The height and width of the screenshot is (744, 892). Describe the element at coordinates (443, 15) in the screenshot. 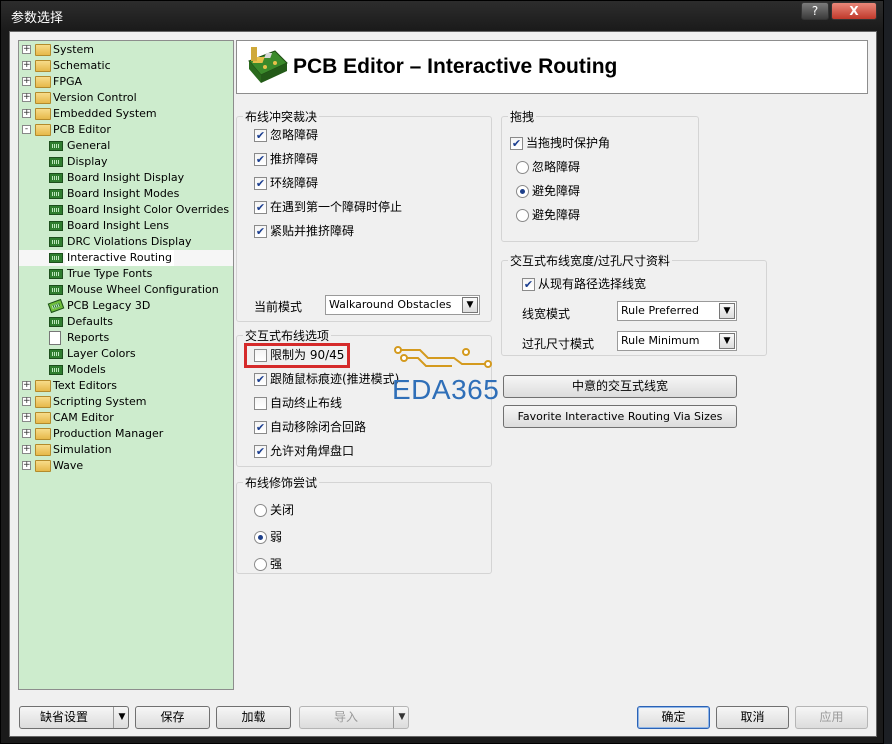

I see `title-bar: 参数选择 ? X` at that location.